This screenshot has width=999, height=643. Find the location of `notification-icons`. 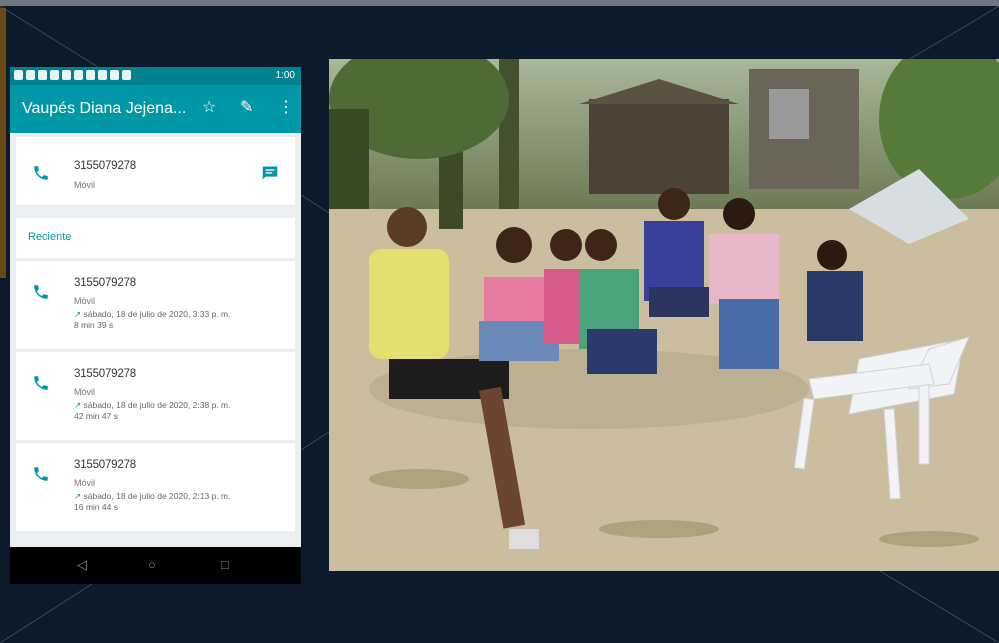

notification-icons is located at coordinates (72, 75).